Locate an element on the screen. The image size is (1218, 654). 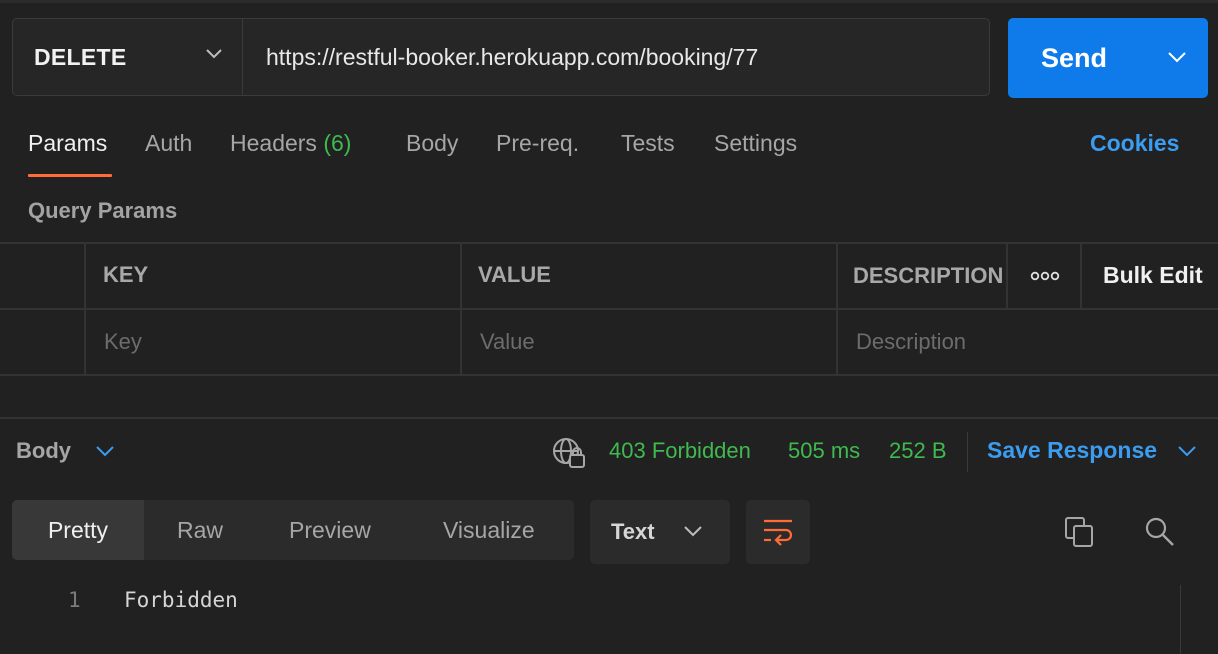
view-tabs: Pretty Raw Preview Visualize is located at coordinates (293, 530).